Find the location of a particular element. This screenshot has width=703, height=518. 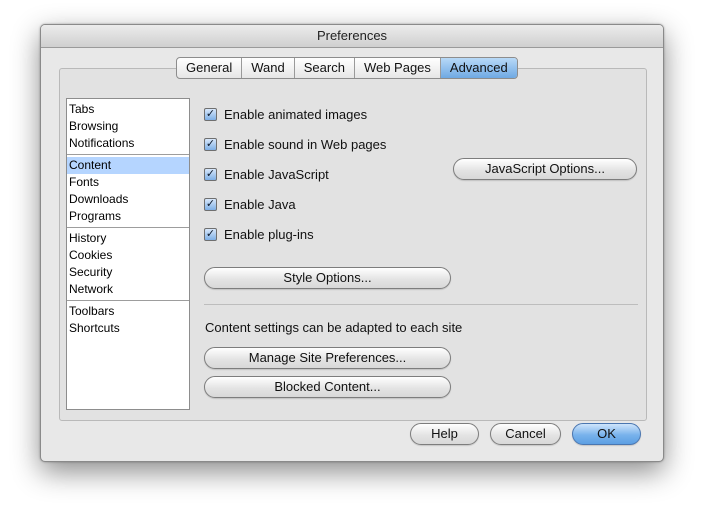

category-network: Network is located at coordinates (128, 289).